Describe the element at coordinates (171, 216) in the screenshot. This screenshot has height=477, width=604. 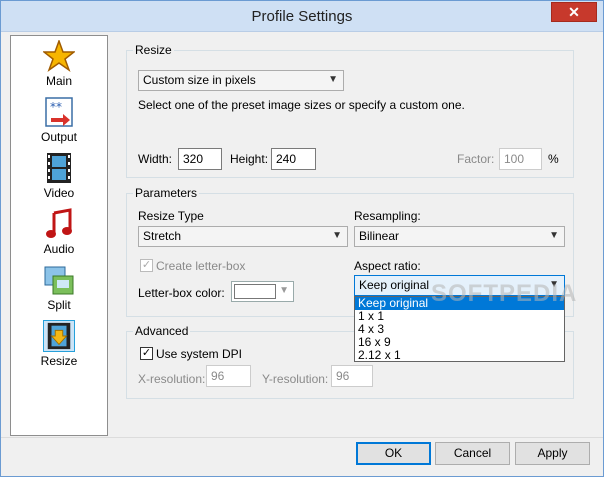
I see `resize-type-label: Resize Type` at that location.